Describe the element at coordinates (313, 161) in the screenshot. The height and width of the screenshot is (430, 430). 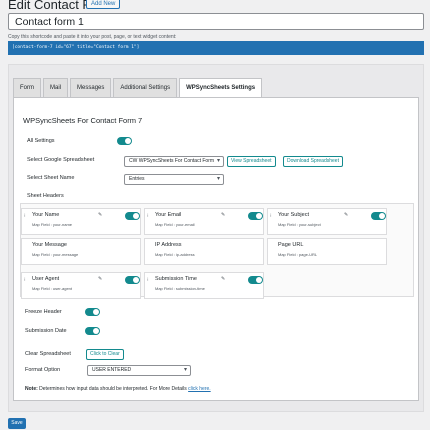
I see `download-spreadsheet-button: Download Spreadsheet` at that location.